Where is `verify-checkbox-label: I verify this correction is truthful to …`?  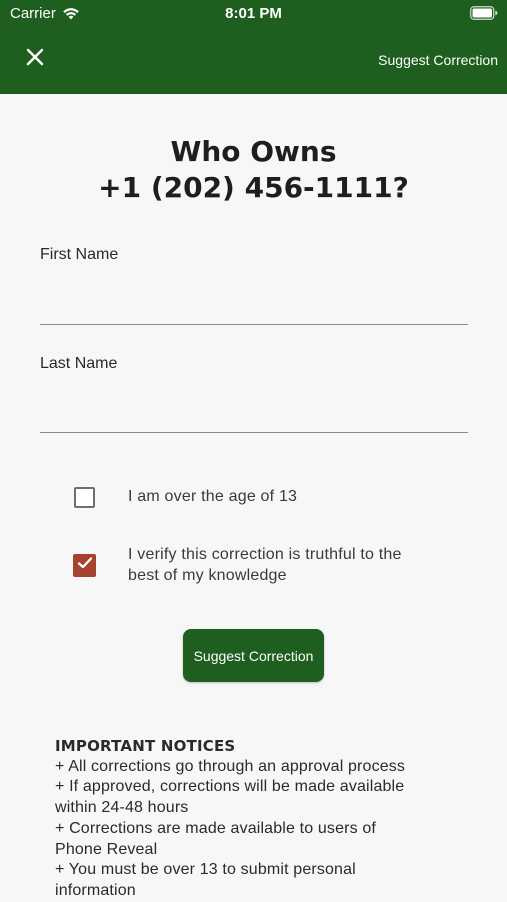 verify-checkbox-label: I verify this correction is truthful to … is located at coordinates (265, 565).